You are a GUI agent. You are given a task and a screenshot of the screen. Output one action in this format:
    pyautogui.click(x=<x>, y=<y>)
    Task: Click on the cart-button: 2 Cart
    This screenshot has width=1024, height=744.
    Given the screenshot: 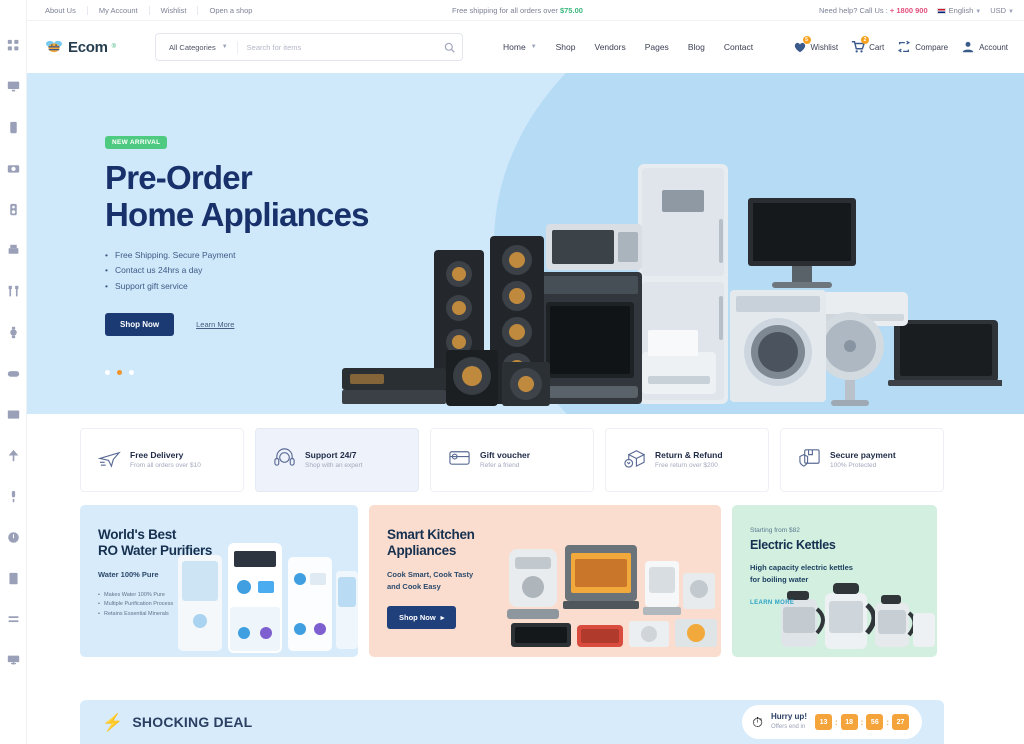 What is the action you would take?
    pyautogui.click(x=868, y=45)
    